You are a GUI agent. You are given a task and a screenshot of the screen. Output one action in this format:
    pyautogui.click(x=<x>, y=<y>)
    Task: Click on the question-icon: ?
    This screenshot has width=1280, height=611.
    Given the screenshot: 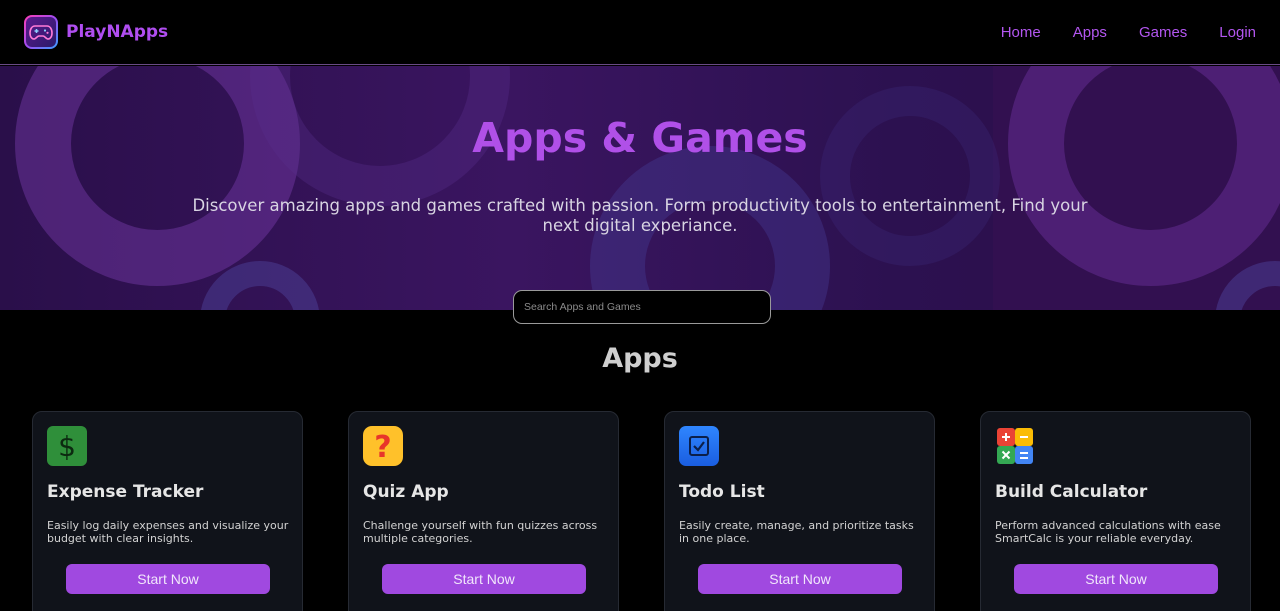 What is the action you would take?
    pyautogui.click(x=383, y=446)
    